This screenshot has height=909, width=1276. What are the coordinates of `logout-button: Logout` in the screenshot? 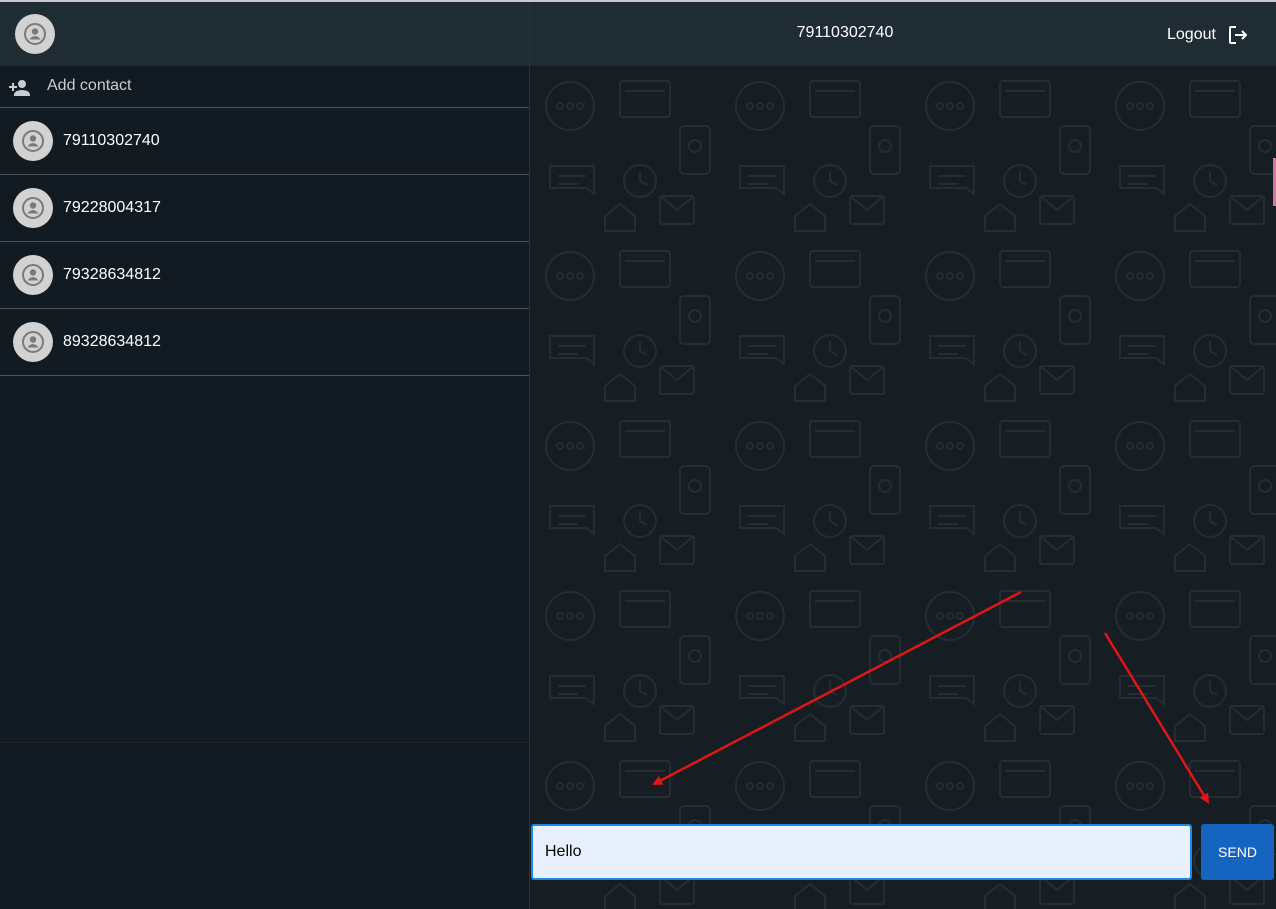 It's located at (1208, 35).